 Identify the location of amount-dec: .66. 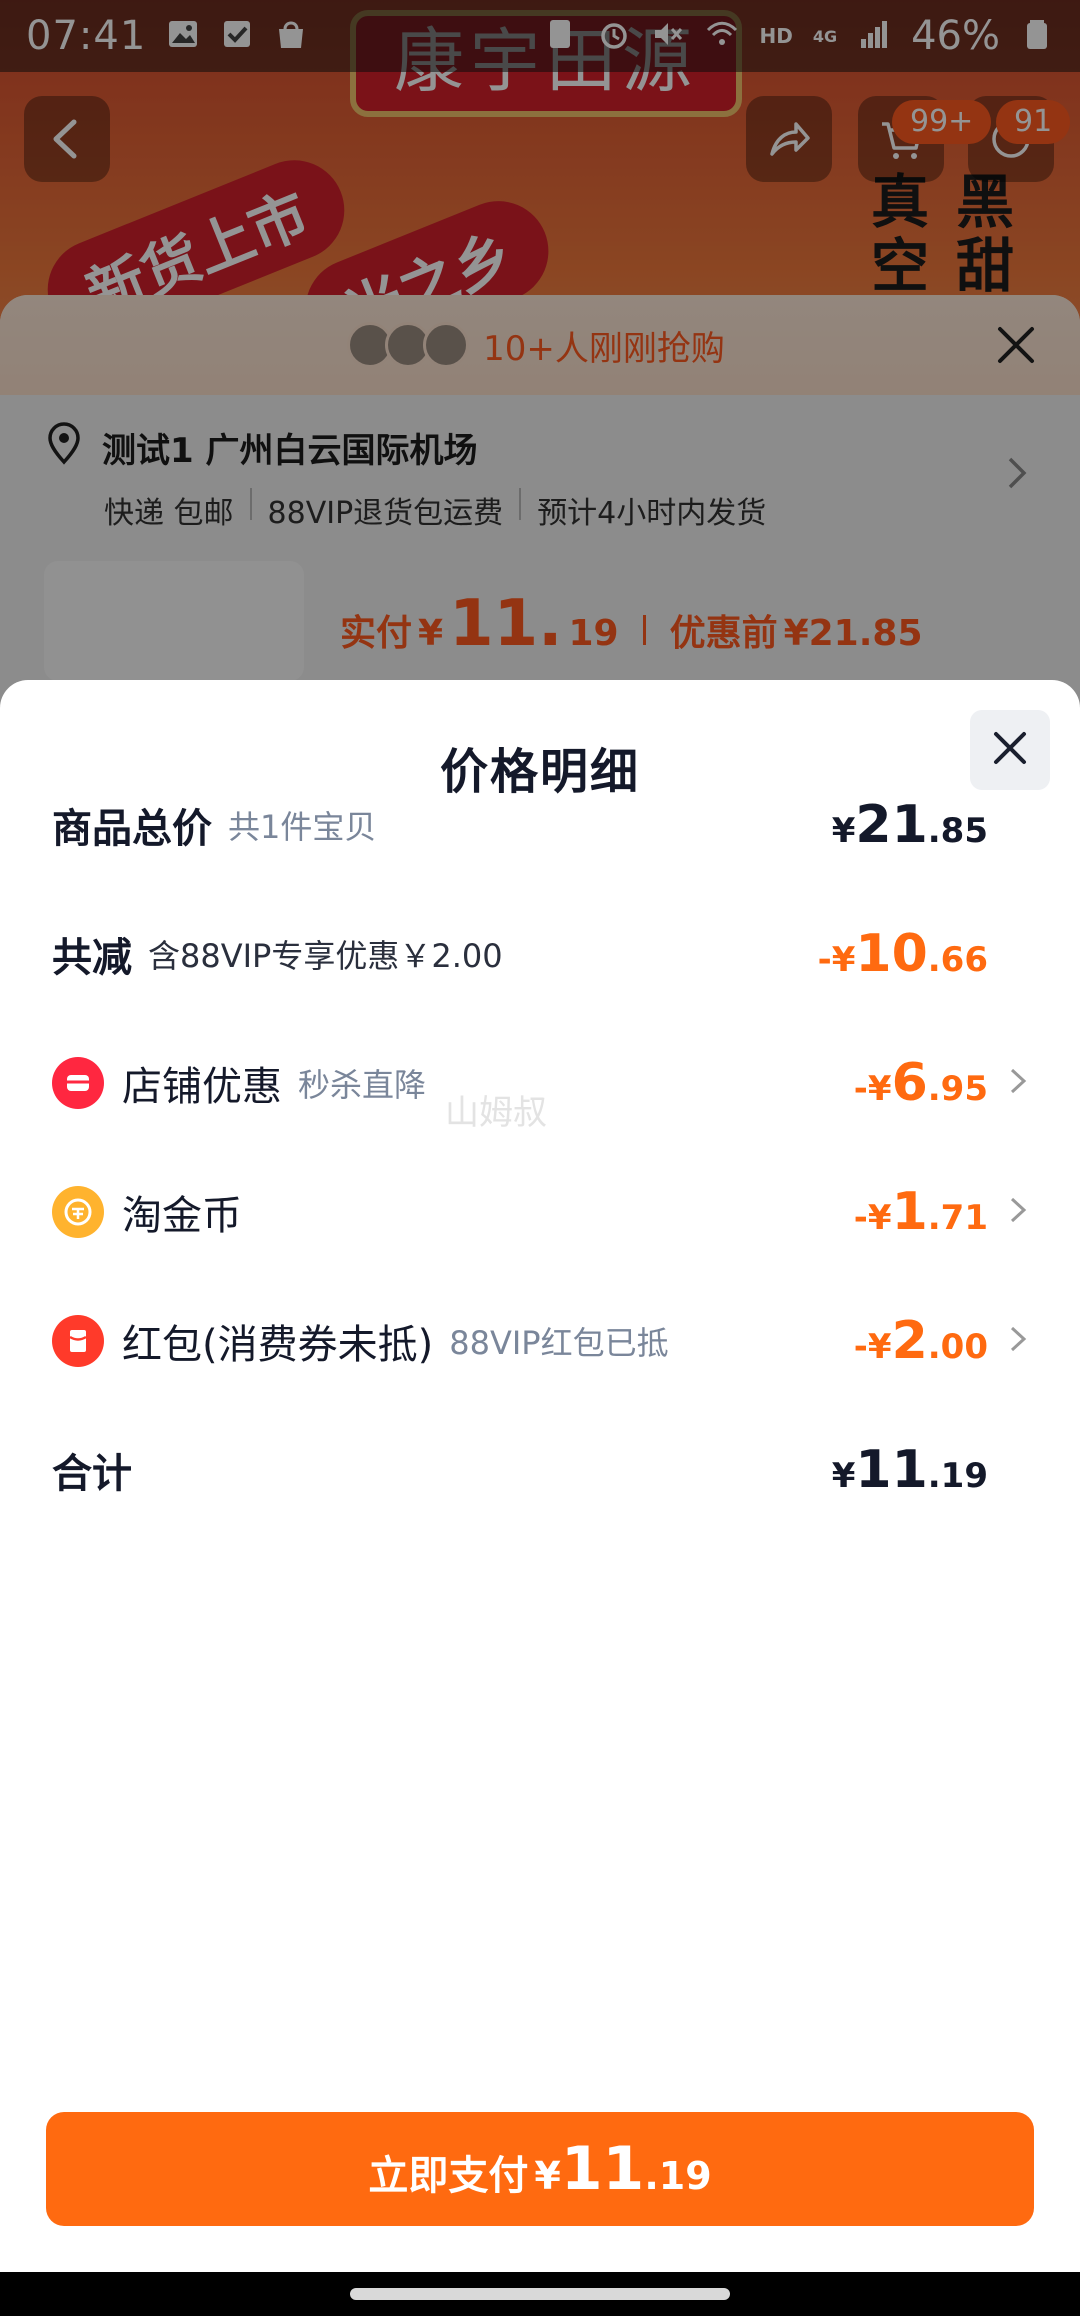
(957, 960).